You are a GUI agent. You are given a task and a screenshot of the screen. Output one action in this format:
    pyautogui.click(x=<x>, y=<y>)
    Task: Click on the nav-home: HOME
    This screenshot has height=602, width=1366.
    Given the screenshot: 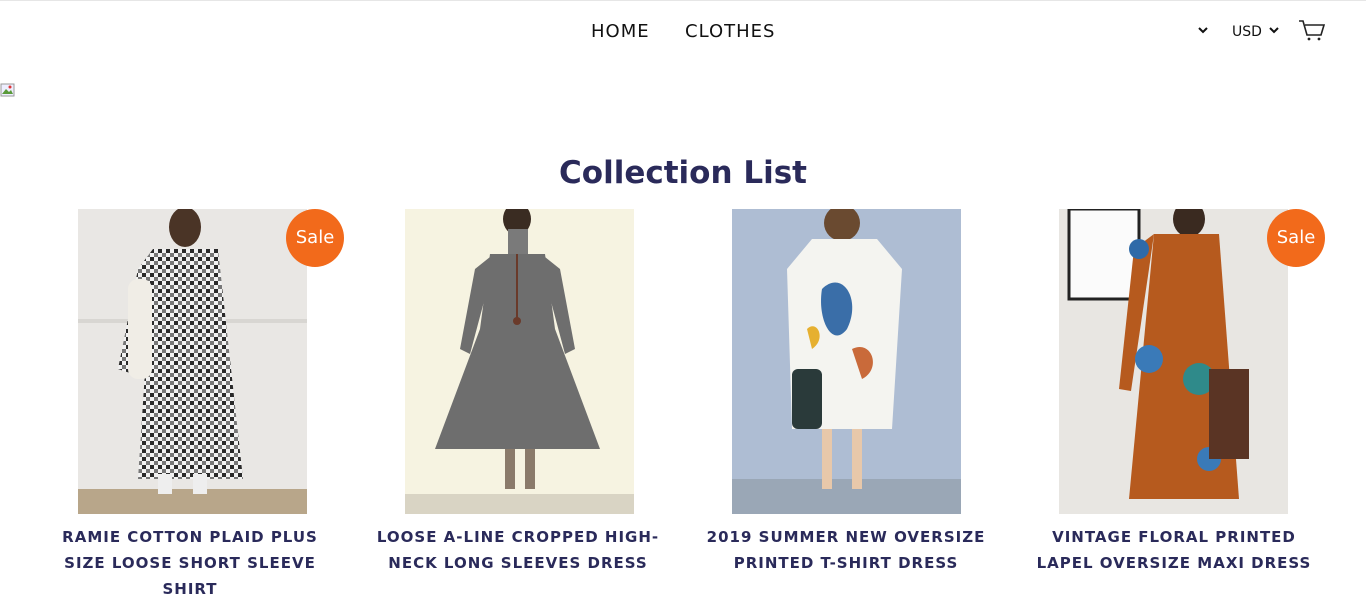 What is the action you would take?
    pyautogui.click(x=620, y=32)
    